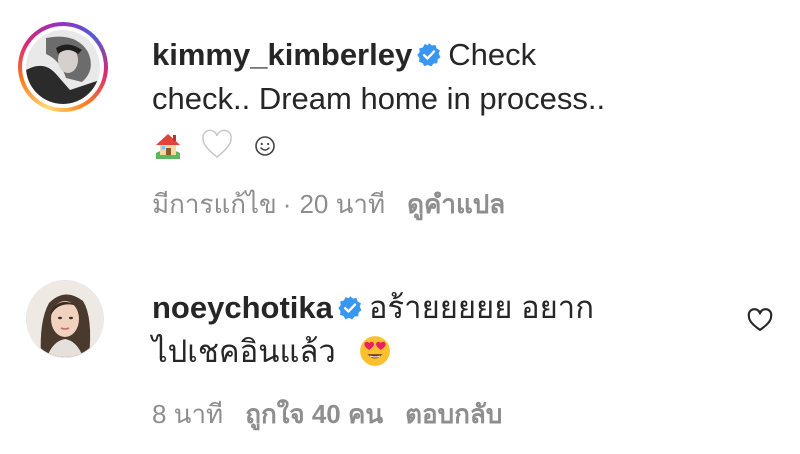 The image size is (800, 454). What do you see at coordinates (379, 98) in the screenshot?
I see `comment-text-continued: check.. Dream home in process..` at bounding box center [379, 98].